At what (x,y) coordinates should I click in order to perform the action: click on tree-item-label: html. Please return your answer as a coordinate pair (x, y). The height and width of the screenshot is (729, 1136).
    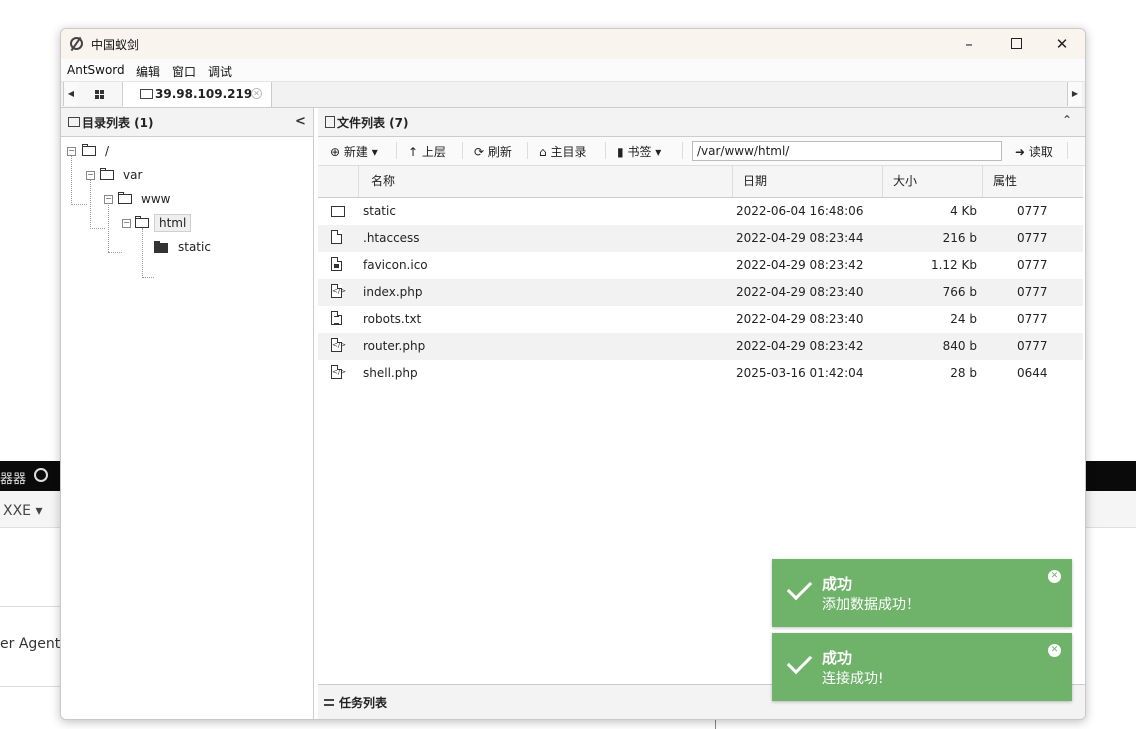
    Looking at the image, I should click on (173, 223).